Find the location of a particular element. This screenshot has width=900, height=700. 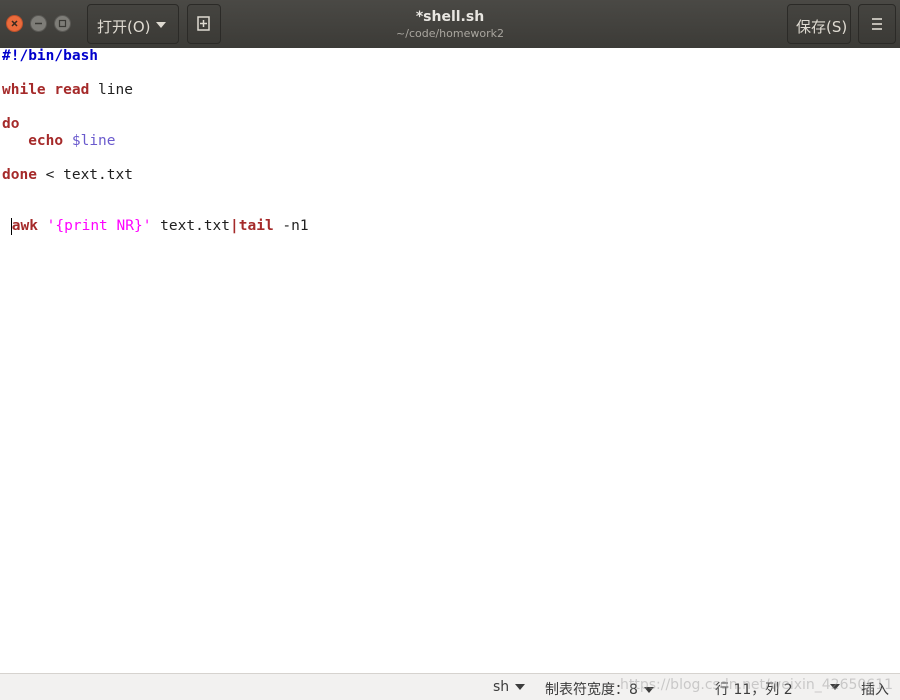

code-line-3: while read line is located at coordinates (67, 90).